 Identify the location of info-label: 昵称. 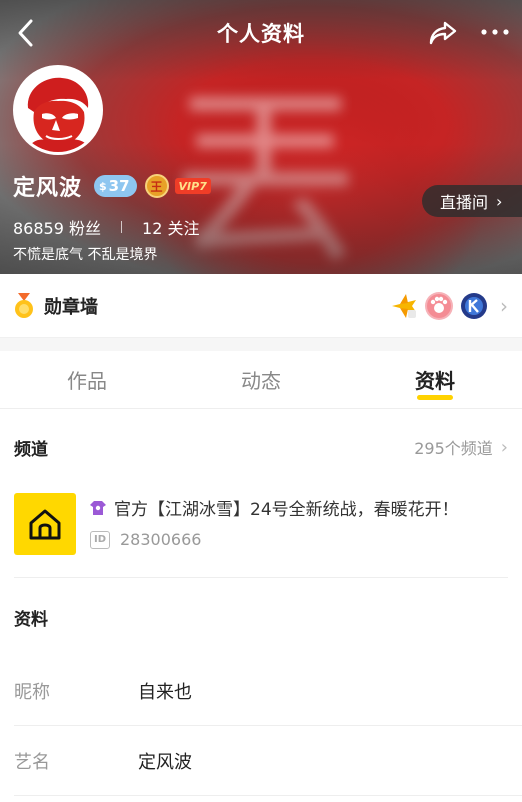
(32, 692).